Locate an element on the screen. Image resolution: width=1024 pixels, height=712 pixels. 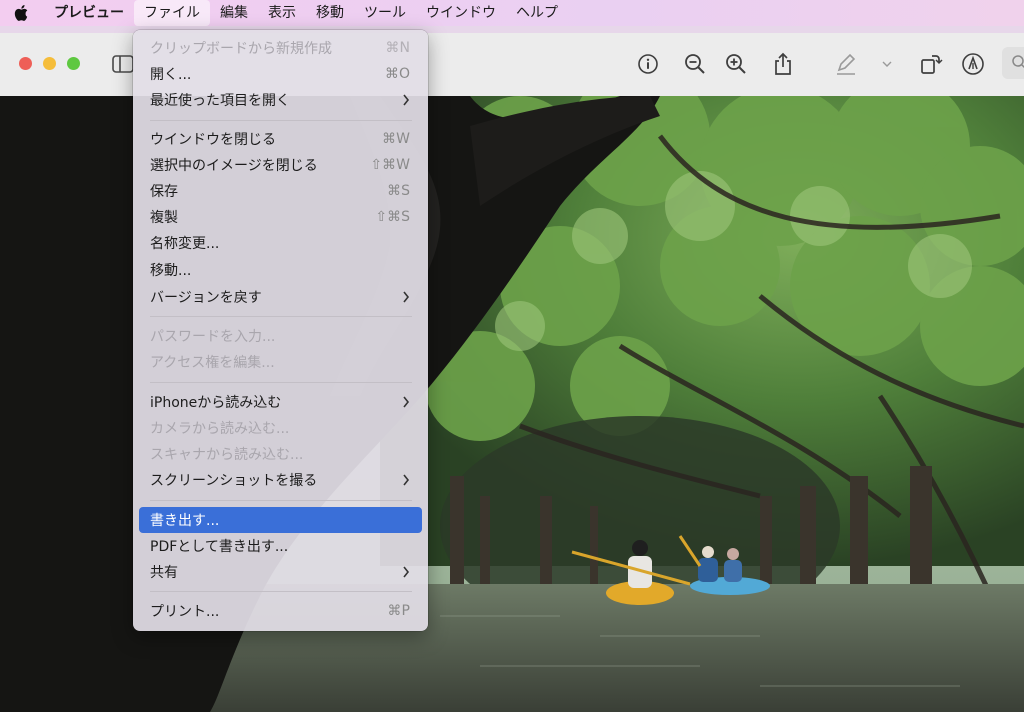
menu-go: 移動 is located at coordinates (330, 13).